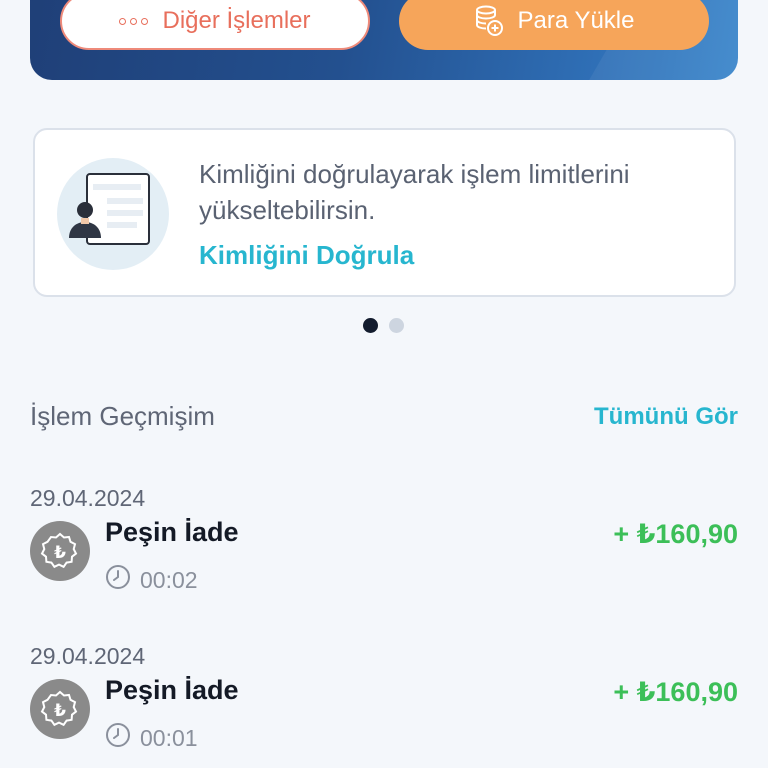 This screenshot has height=768, width=768. I want to click on pager-dot, so click(396, 325).